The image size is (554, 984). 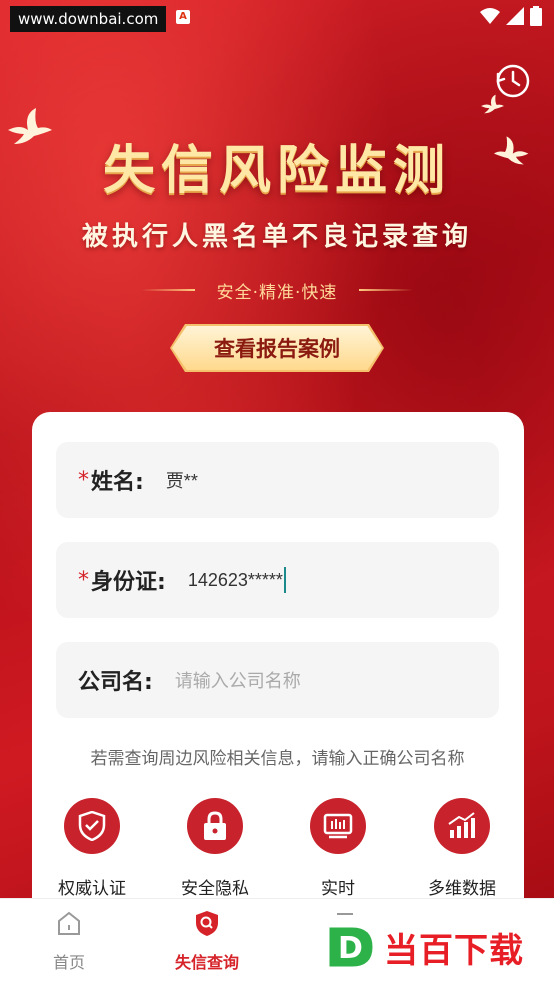 I want to click on feature-privacy: 安全隐私, so click(x=215, y=848).